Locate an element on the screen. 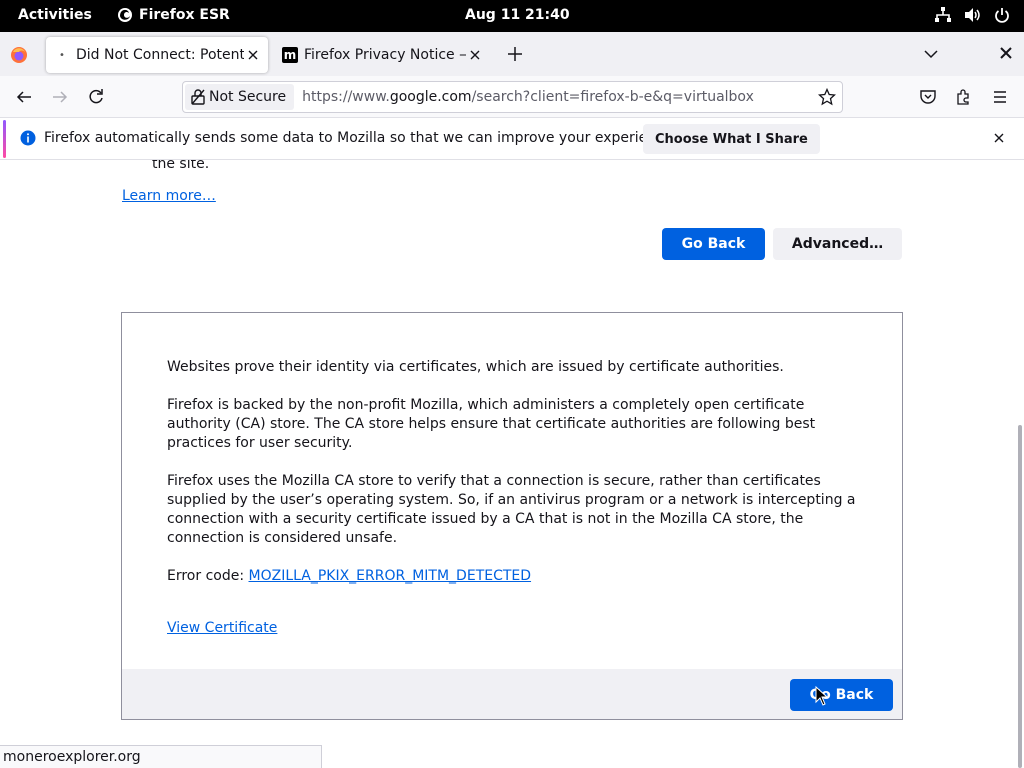 The height and width of the screenshot is (768, 1024). mouse-cursor-icon is located at coordinates (822, 696).